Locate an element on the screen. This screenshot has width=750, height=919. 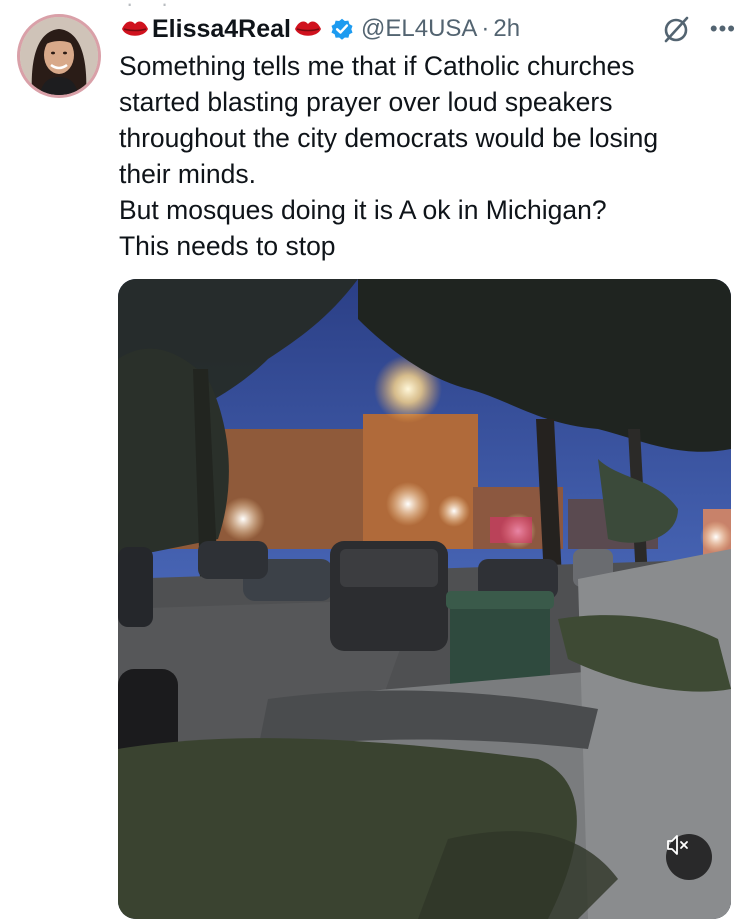
tweet-header: Elissa4Real @EL4USA · 2h ••• is located at coordinates (428, 29).